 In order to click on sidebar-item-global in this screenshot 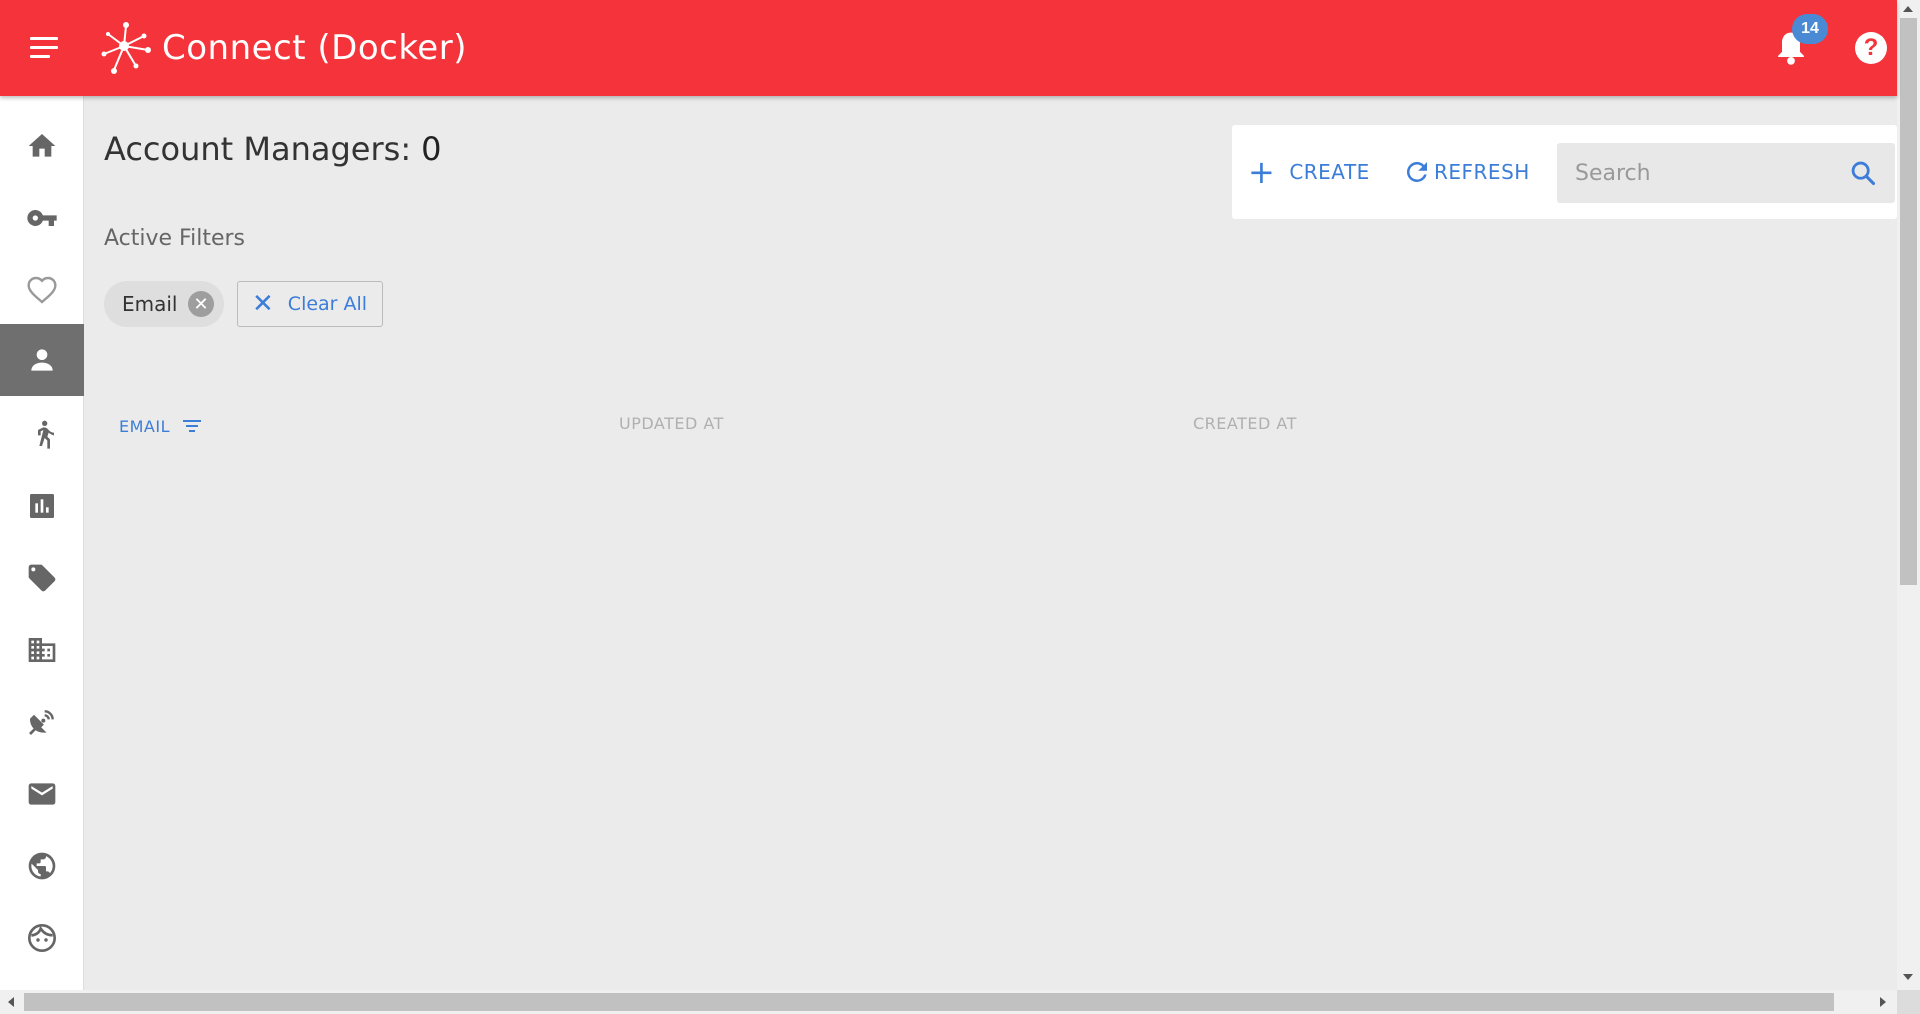, I will do `click(42, 866)`.